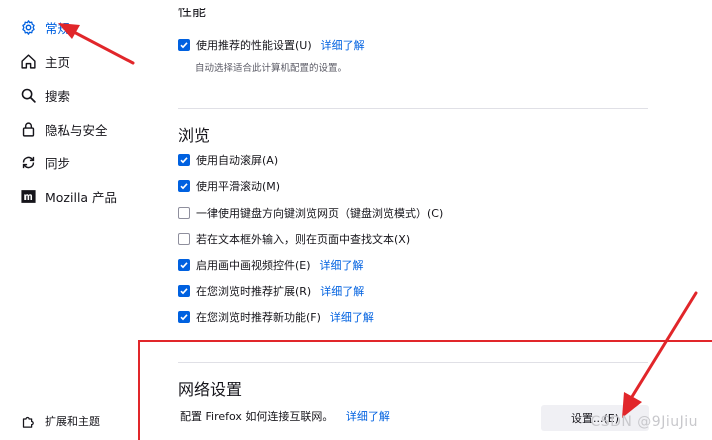  I want to click on sidebar-item-search: 搜索, so click(45, 95).